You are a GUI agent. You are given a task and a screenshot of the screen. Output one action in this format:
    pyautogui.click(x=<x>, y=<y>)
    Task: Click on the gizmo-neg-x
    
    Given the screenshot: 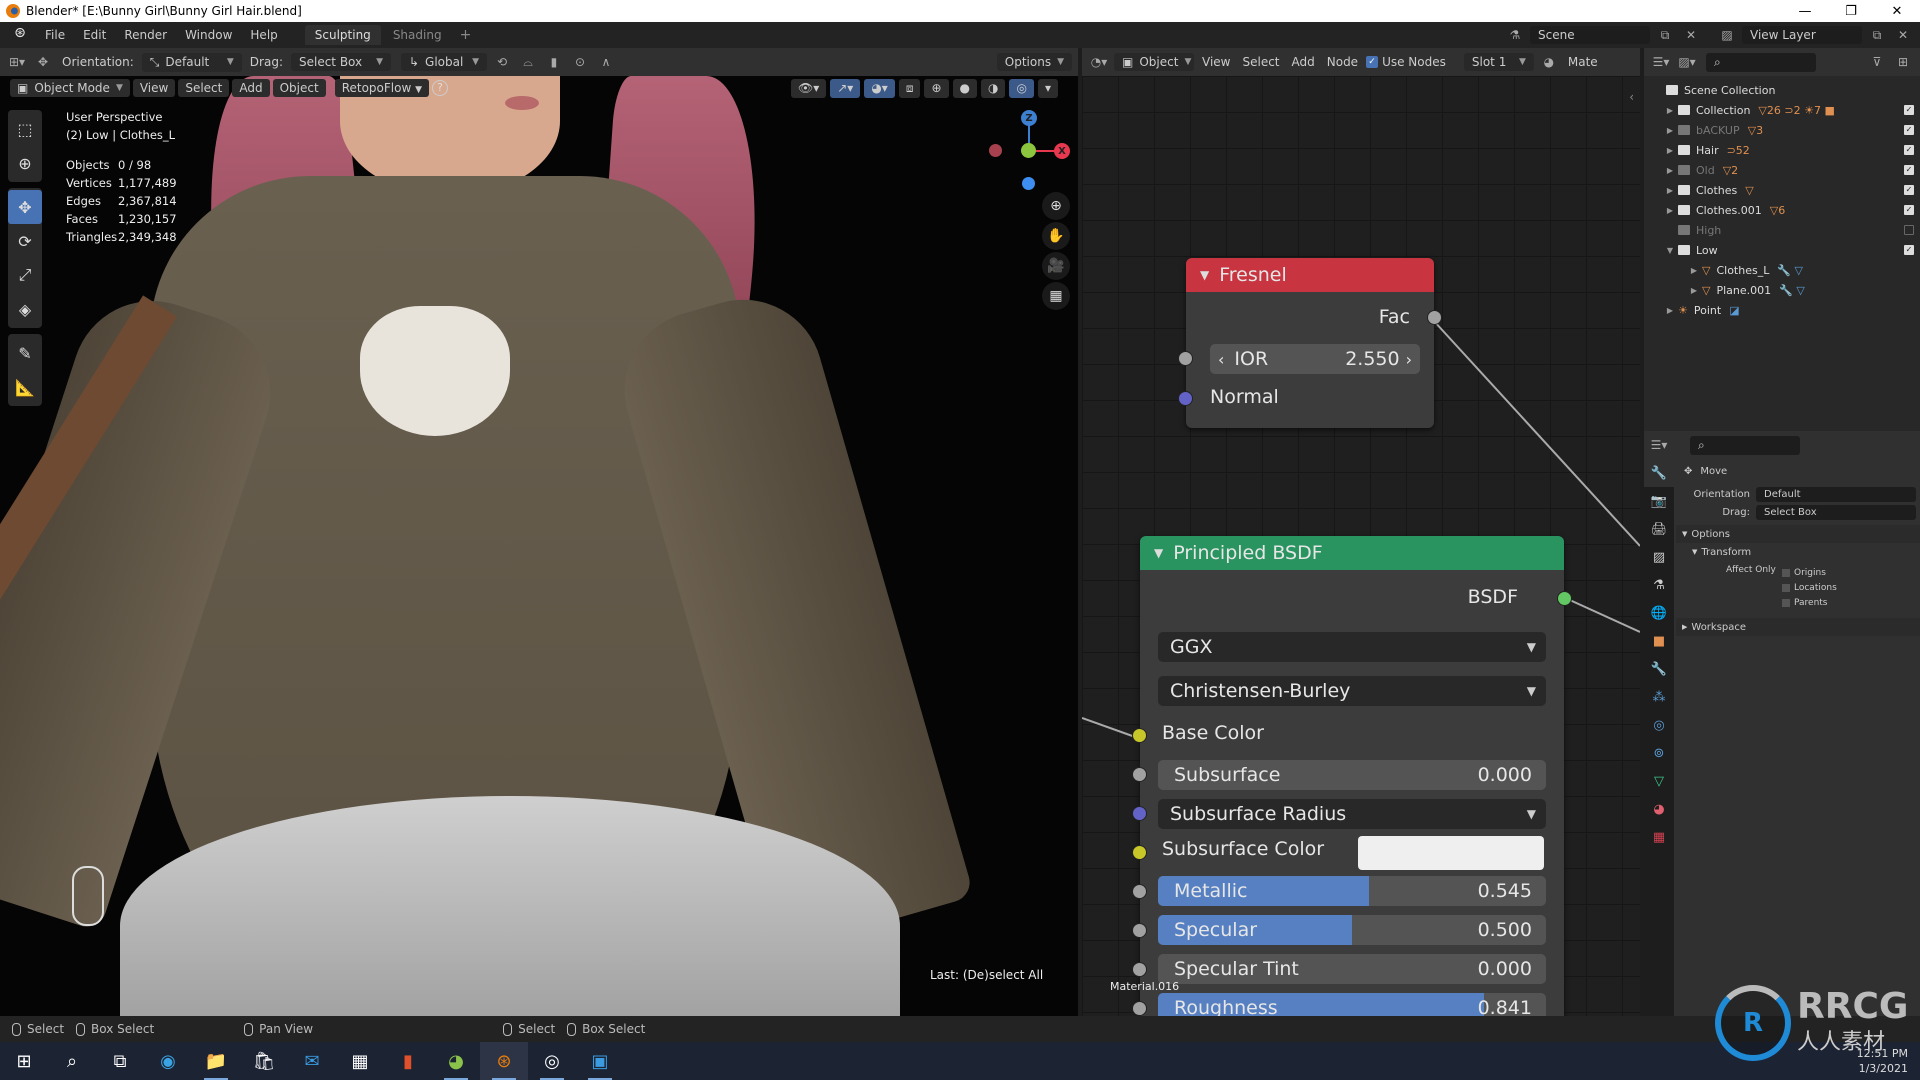 What is the action you would take?
    pyautogui.click(x=995, y=150)
    